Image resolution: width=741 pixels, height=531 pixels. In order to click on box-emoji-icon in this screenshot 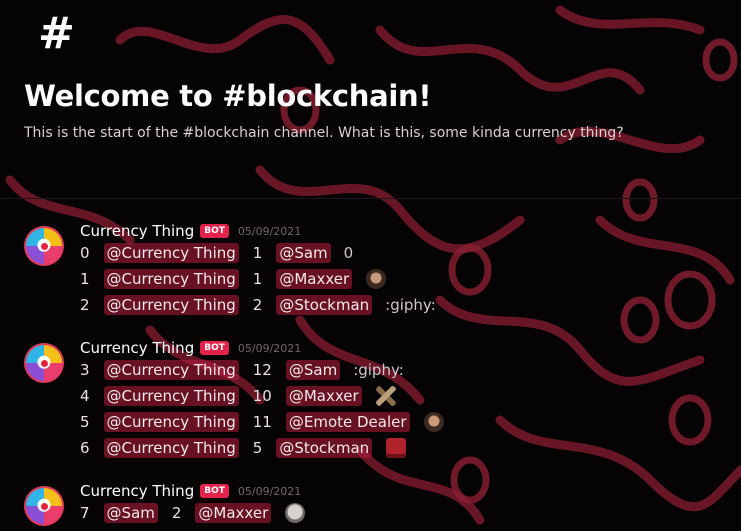, I will do `click(396, 448)`.